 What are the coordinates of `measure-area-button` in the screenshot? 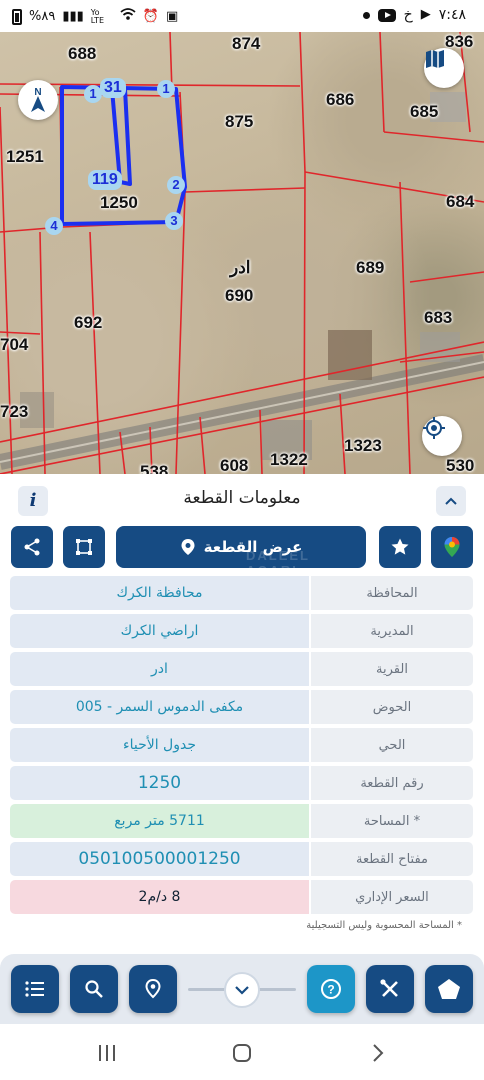 It's located at (84, 547).